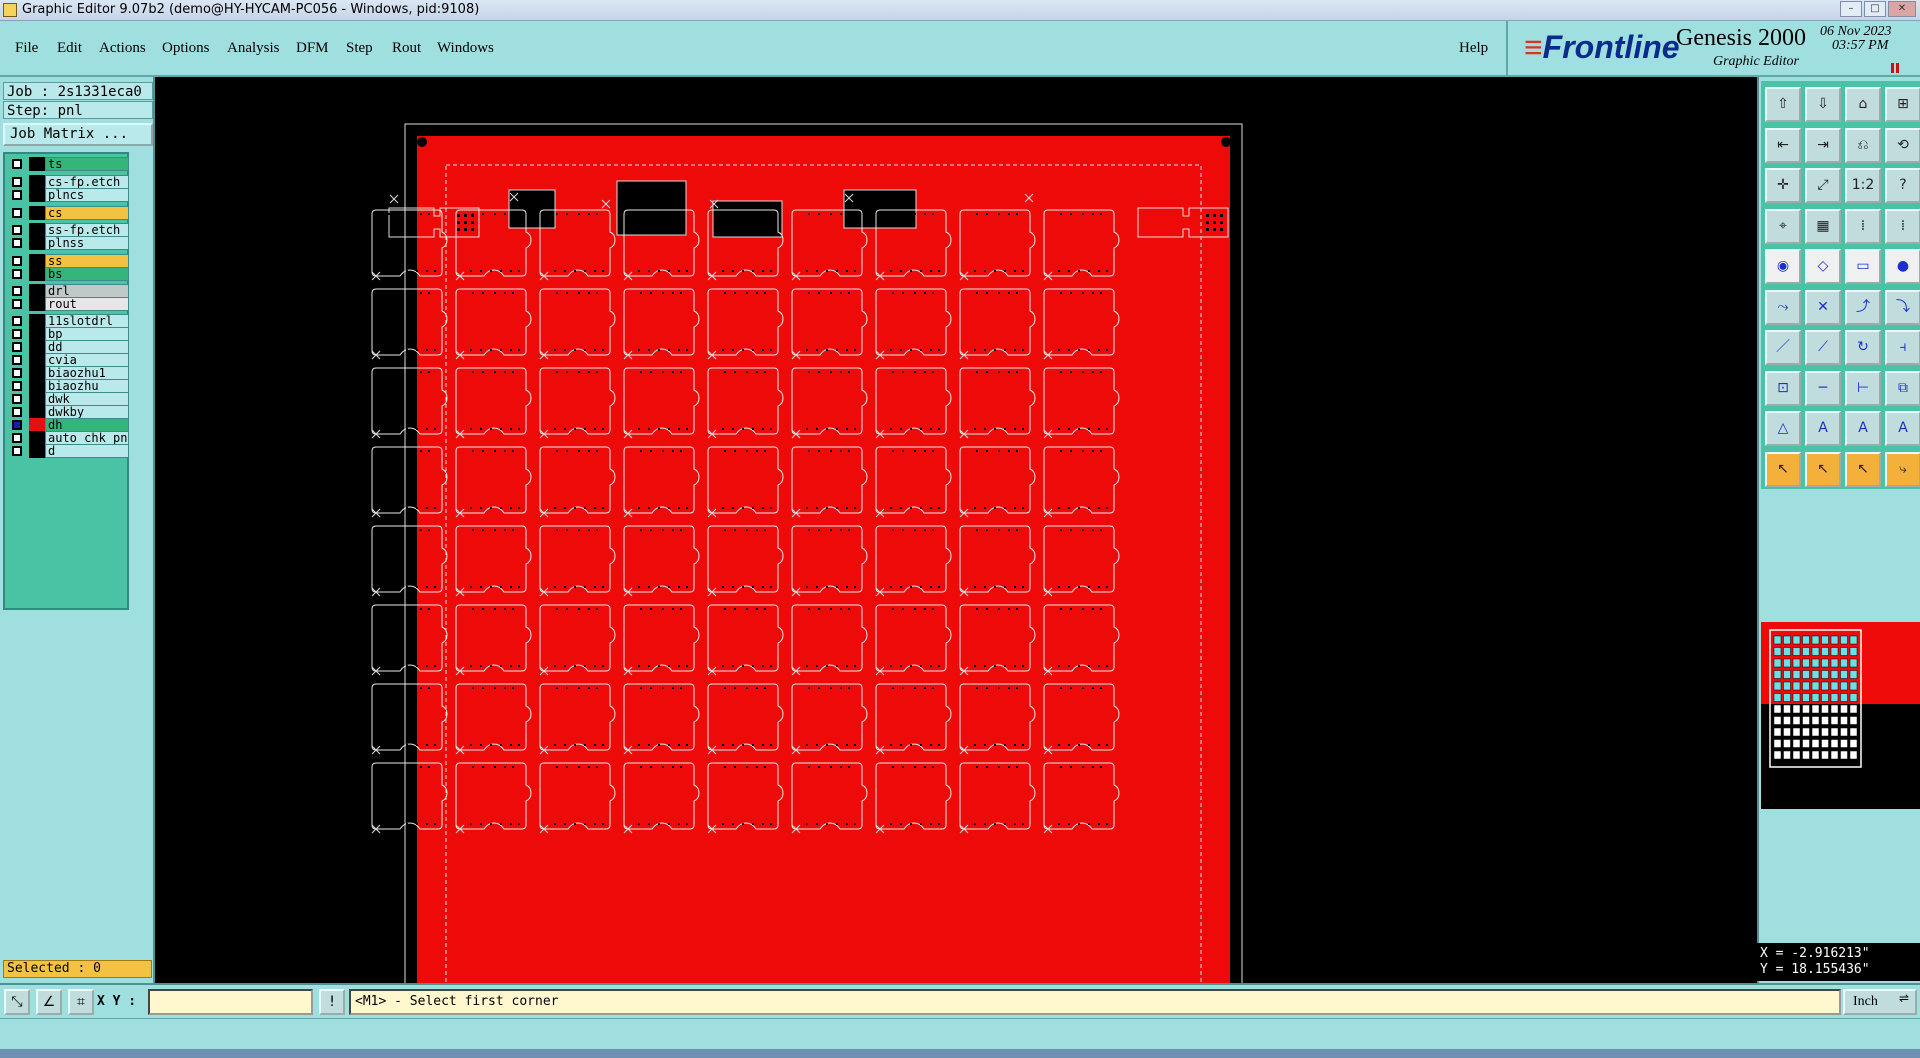  What do you see at coordinates (87, 373) in the screenshot?
I see `layer-name: biaozhu1` at bounding box center [87, 373].